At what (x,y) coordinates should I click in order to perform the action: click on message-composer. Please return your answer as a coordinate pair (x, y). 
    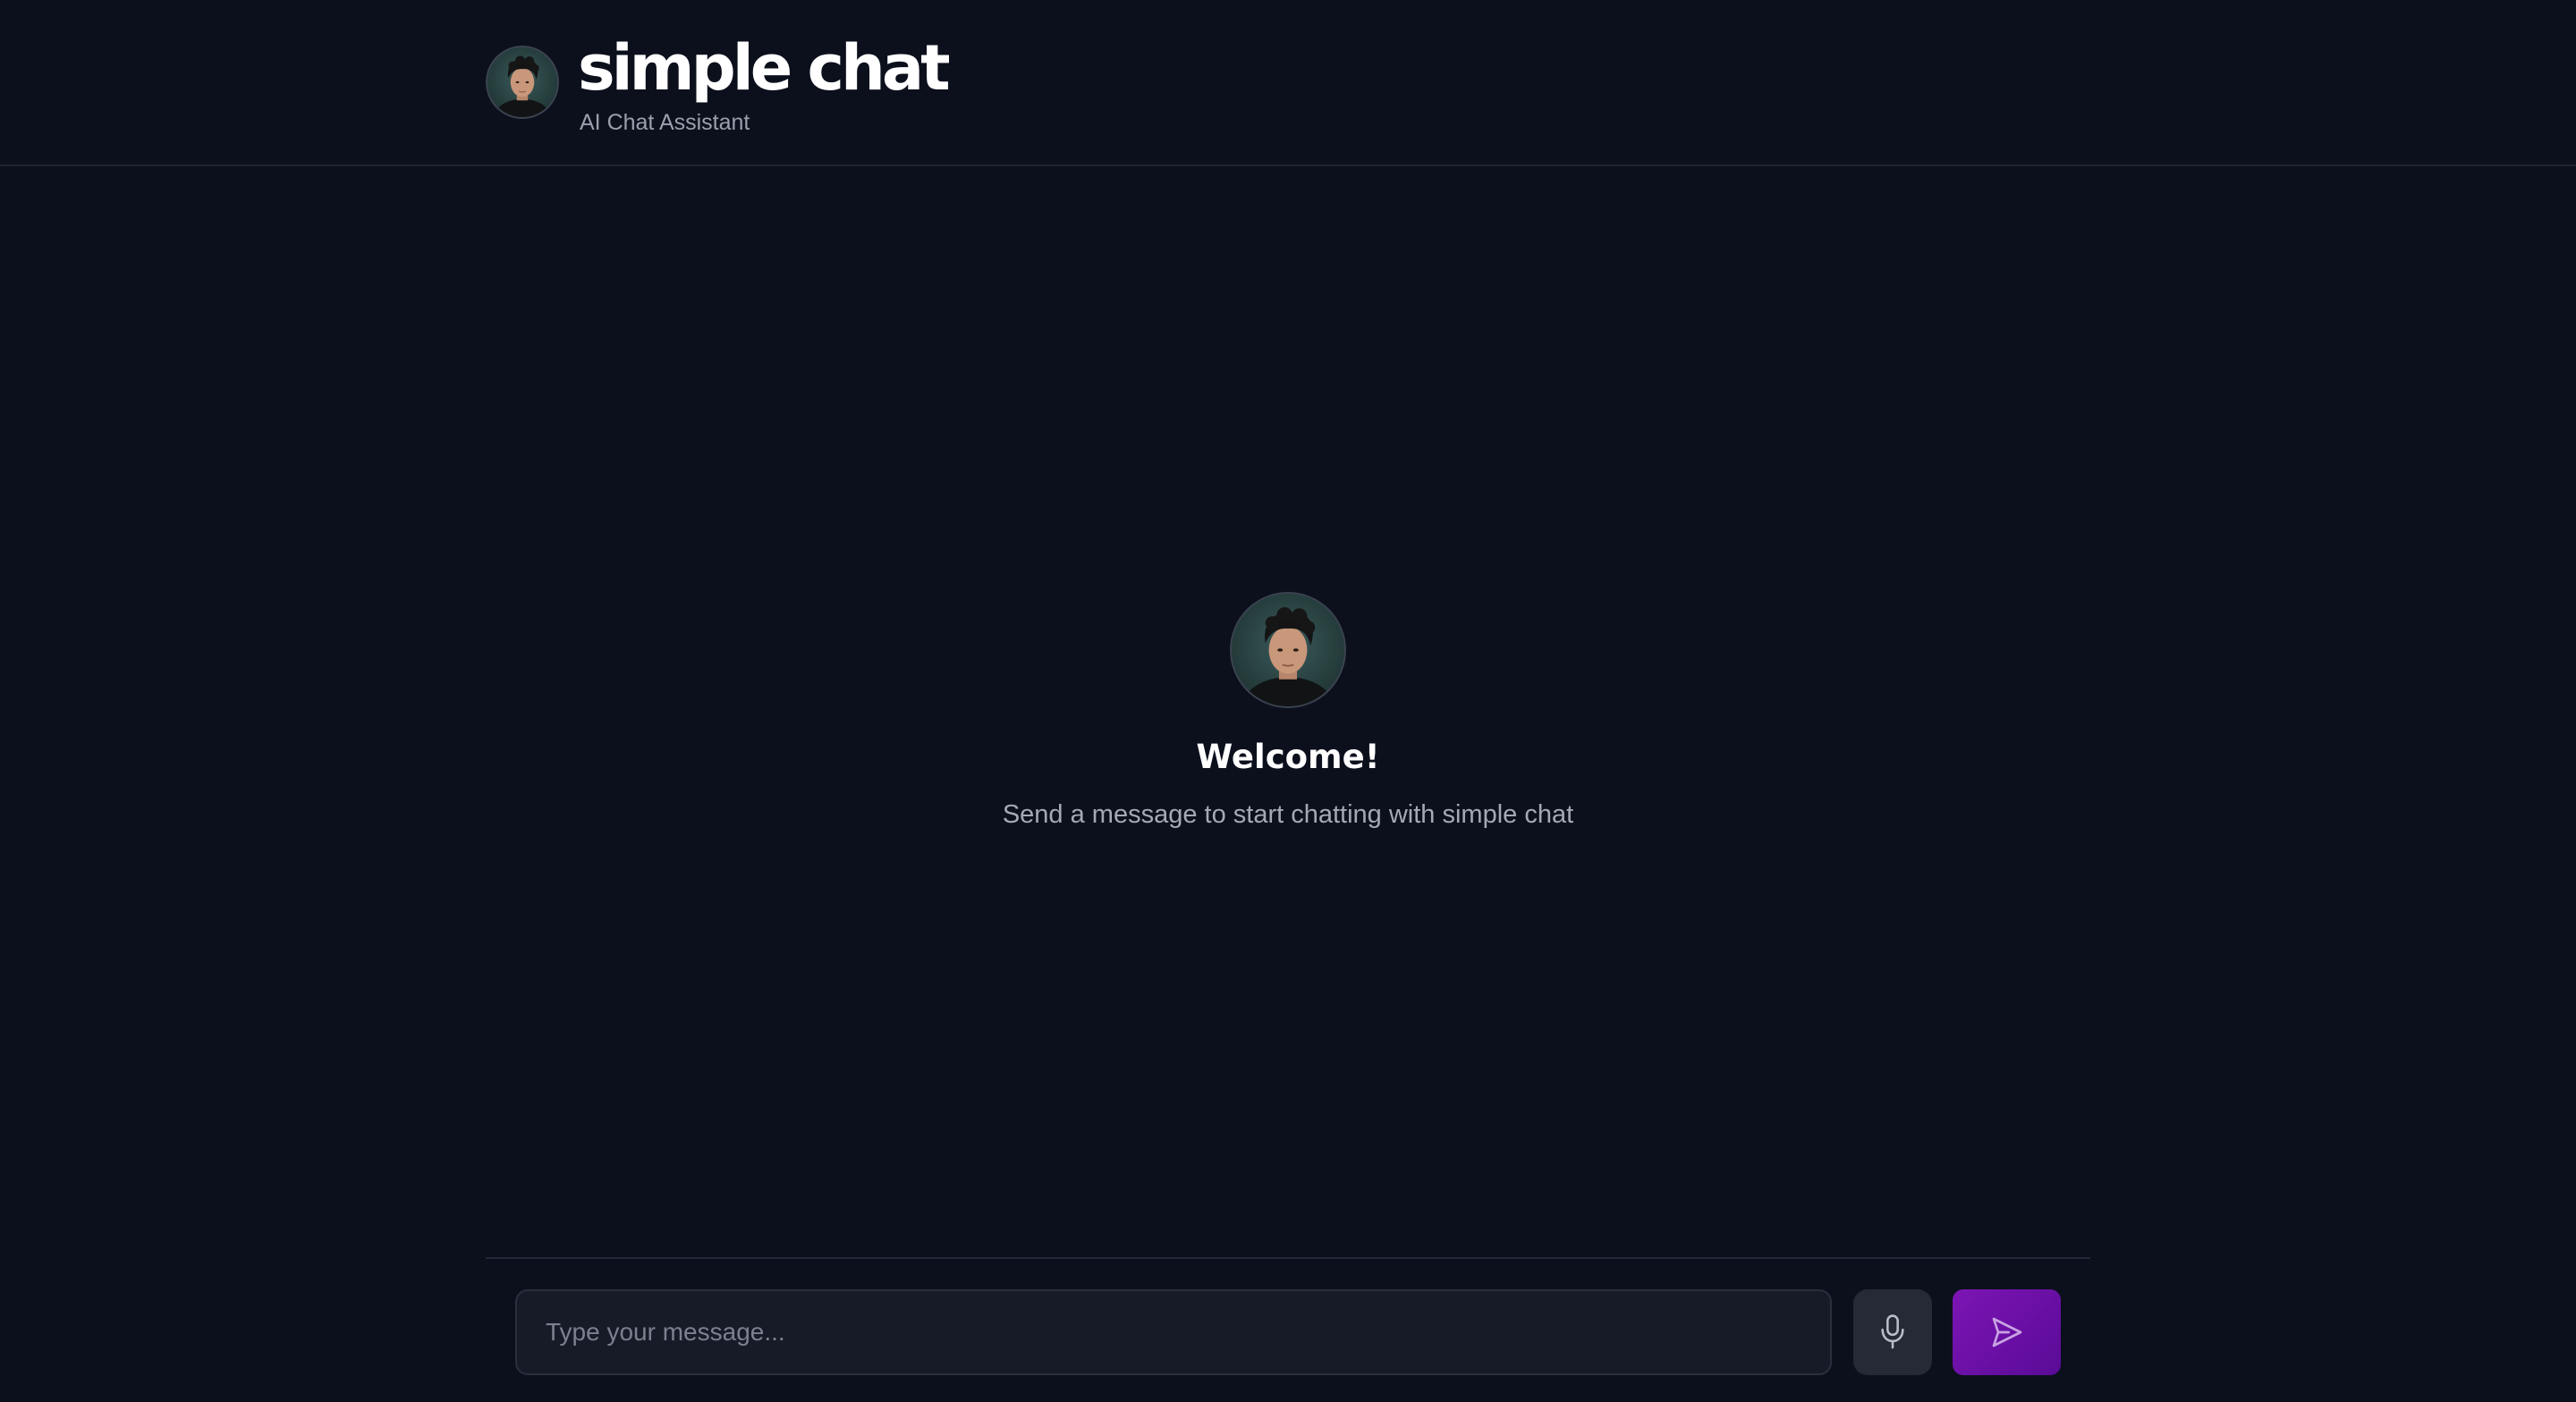
    Looking at the image, I should click on (1288, 1329).